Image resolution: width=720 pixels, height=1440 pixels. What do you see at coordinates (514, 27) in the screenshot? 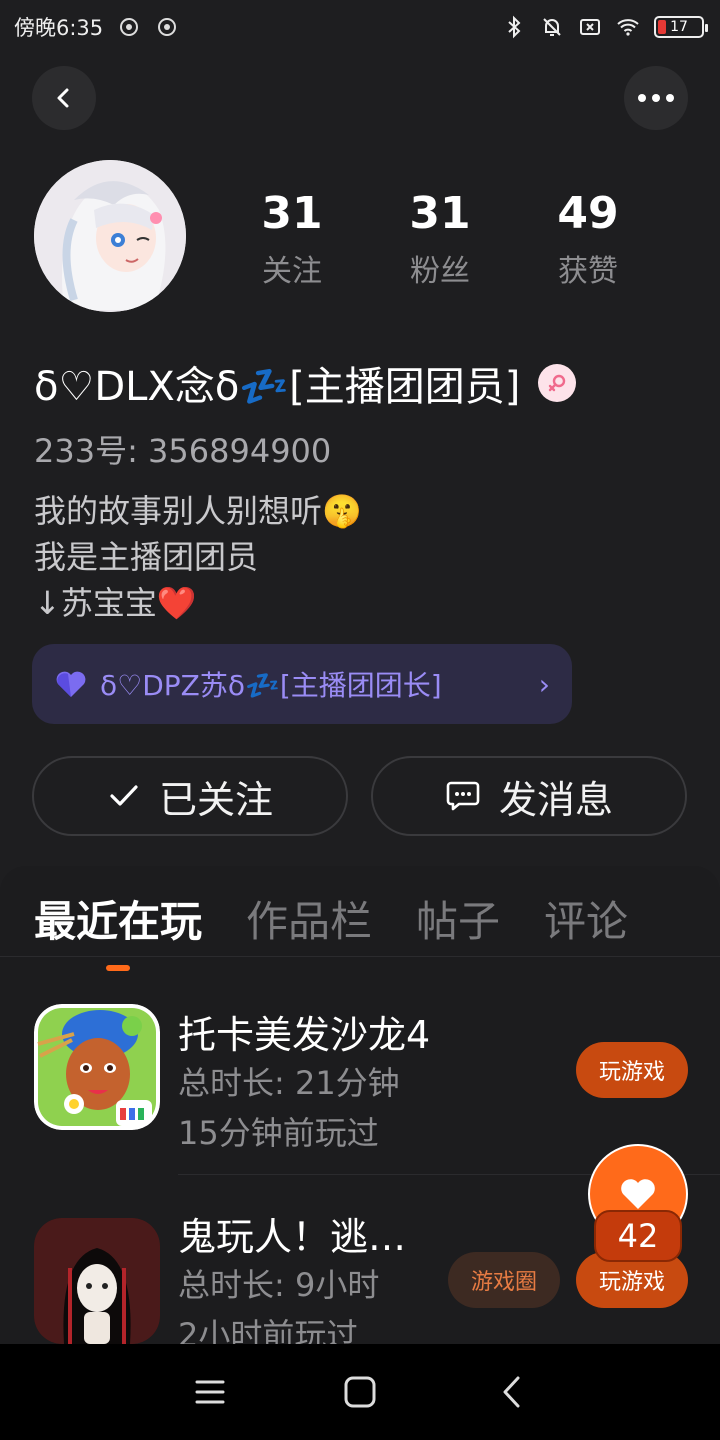
I see `bluetooth-icon` at bounding box center [514, 27].